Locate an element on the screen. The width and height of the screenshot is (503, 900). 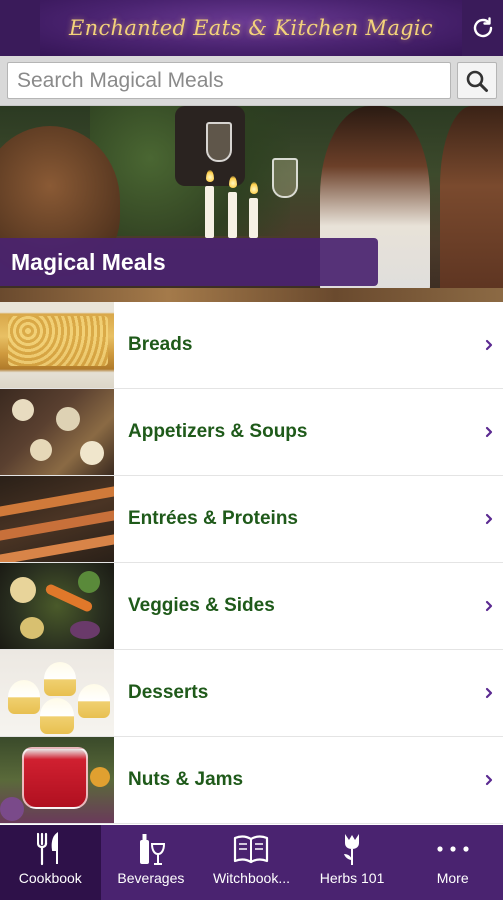
book-icon is located at coordinates (251, 849).